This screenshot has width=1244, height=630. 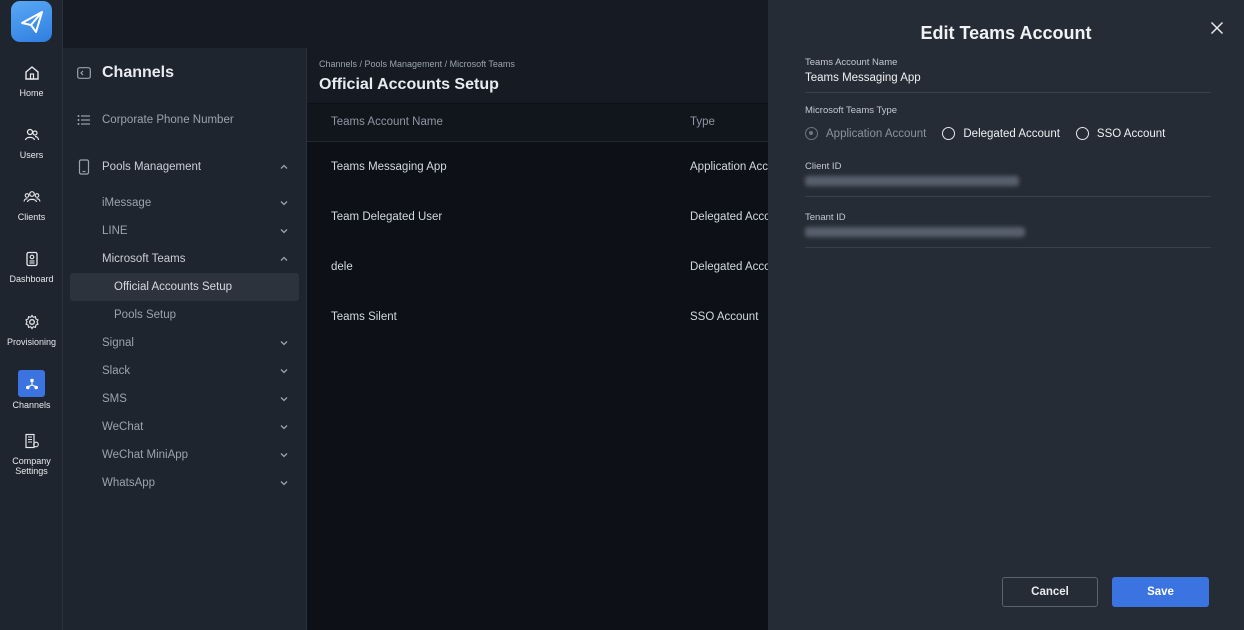 I want to click on client-id-field: Client ID, so click(x=1008, y=175).